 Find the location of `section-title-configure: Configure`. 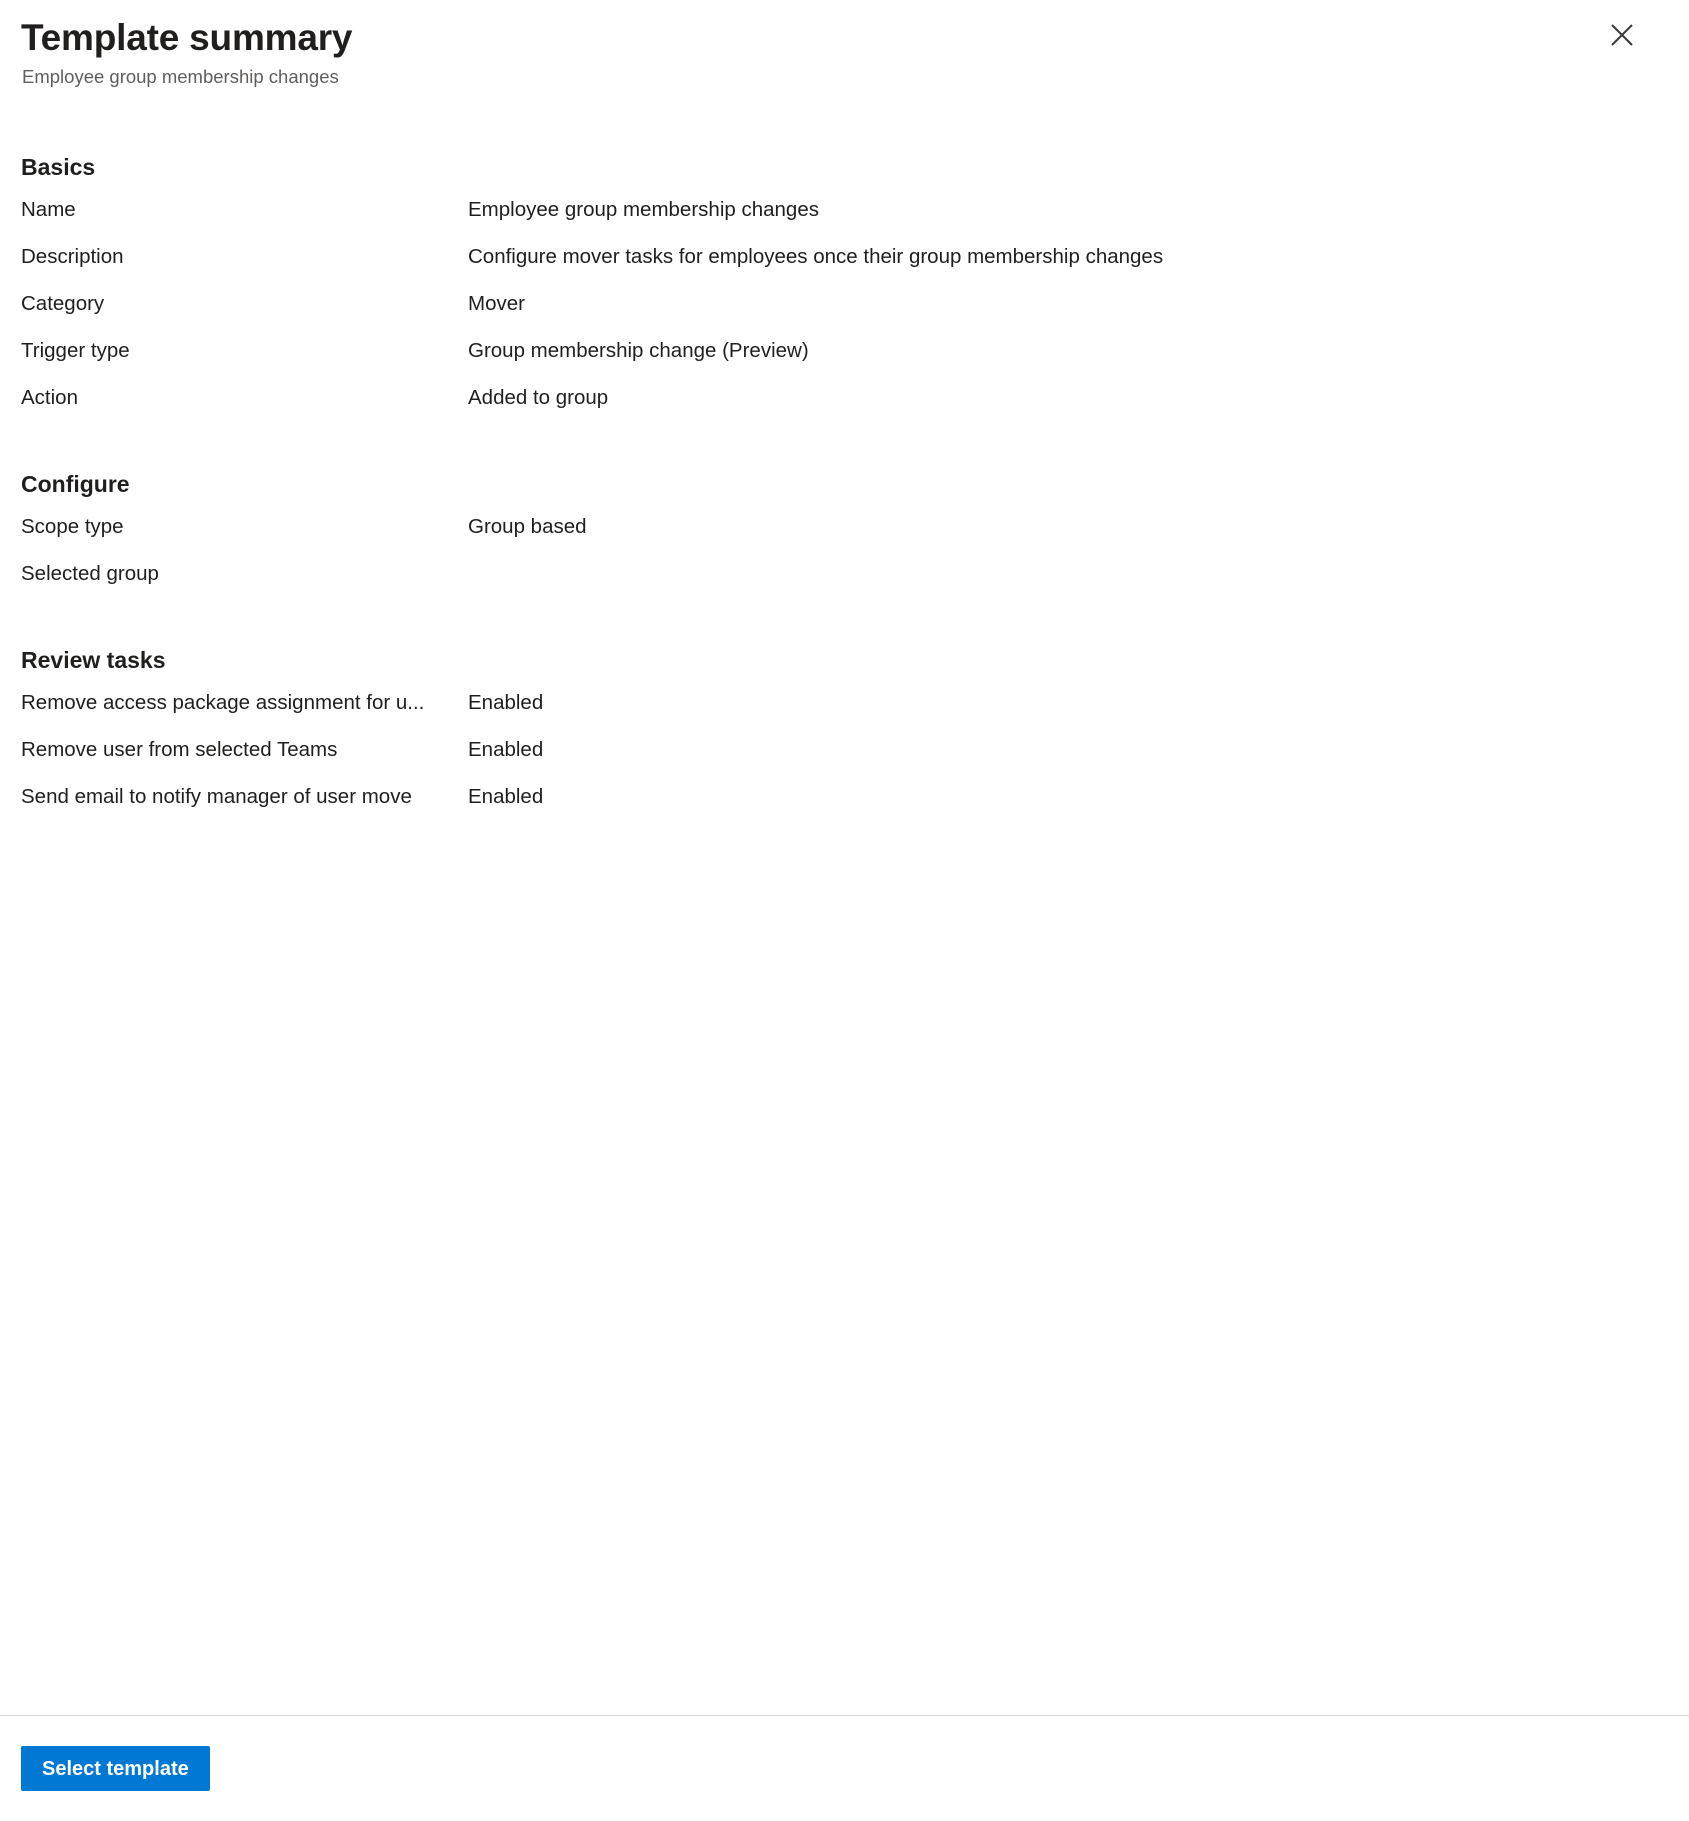

section-title-configure: Configure is located at coordinates (75, 484).